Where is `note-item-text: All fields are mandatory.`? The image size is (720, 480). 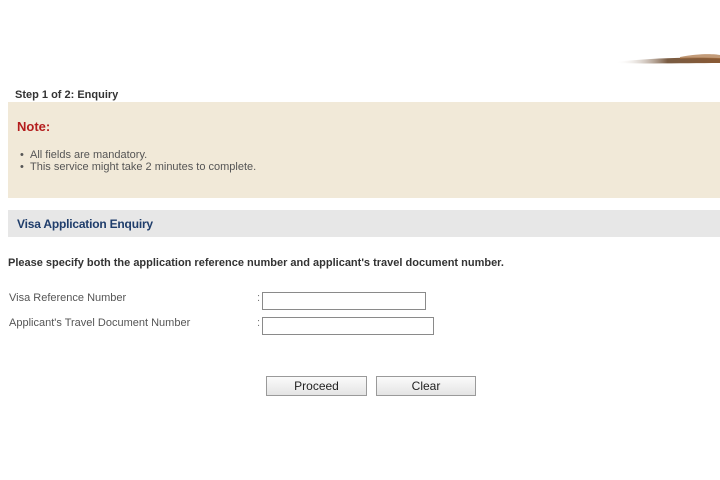
note-item-text: All fields are mandatory. is located at coordinates (89, 155).